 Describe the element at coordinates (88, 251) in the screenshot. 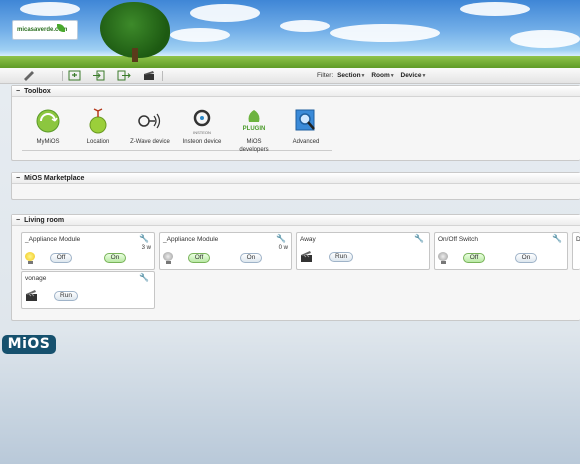

I see `device-card-appliance-module-1: _Appliance Module 🔧 3 w Off On` at that location.